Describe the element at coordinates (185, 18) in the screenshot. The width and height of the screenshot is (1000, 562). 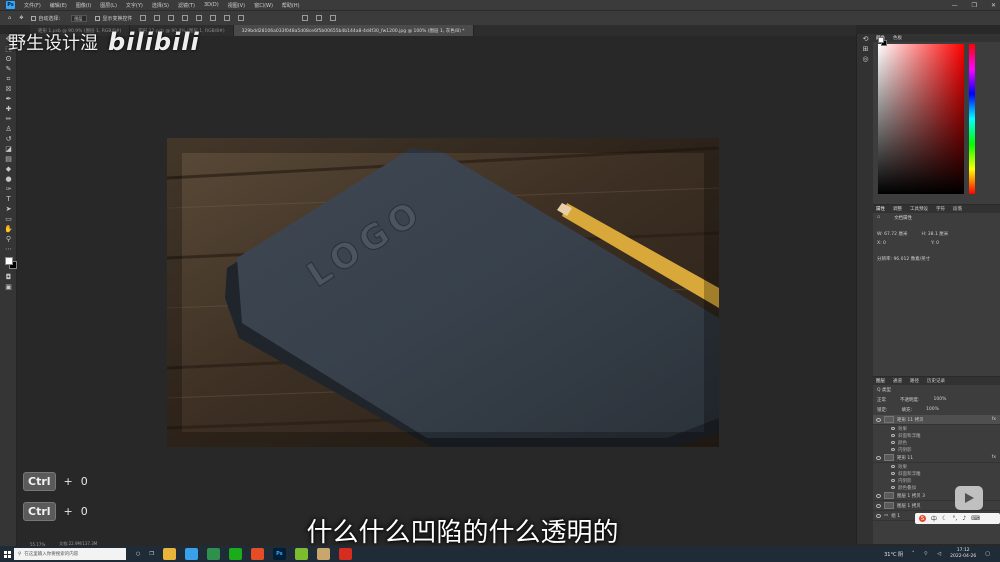
I see `align-top-icon` at that location.